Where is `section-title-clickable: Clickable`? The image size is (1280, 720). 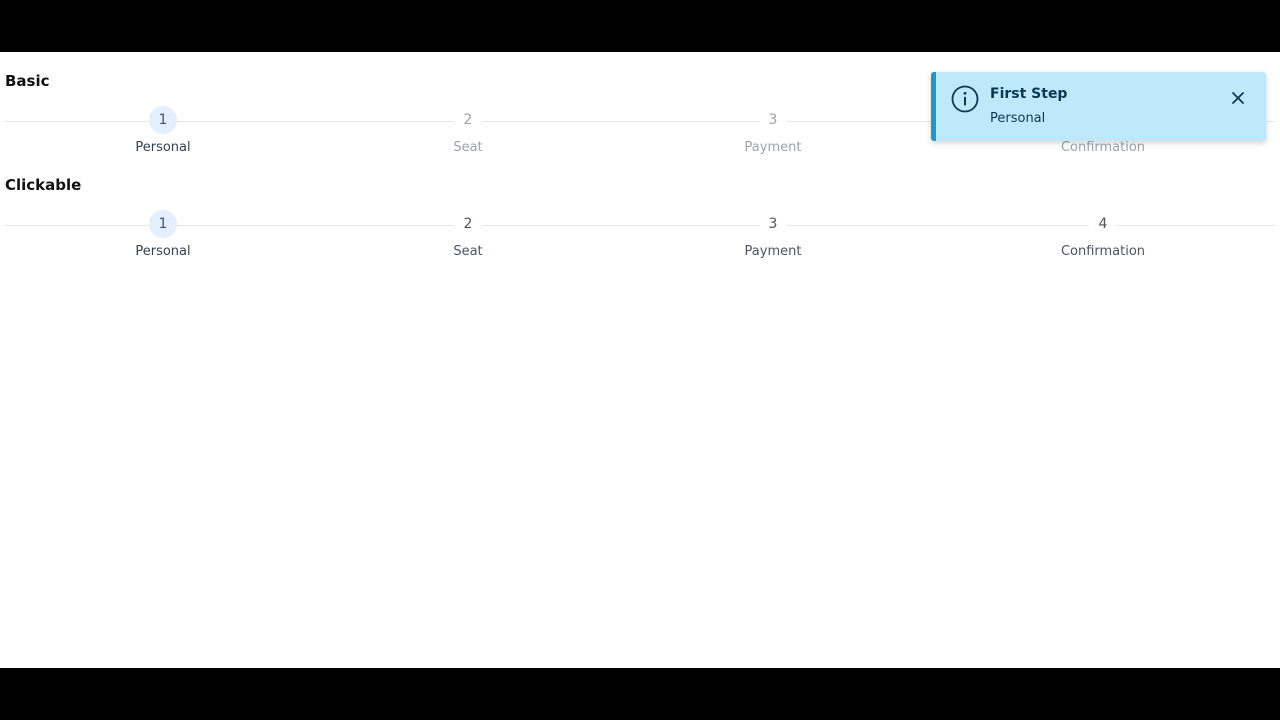
section-title-clickable: Clickable is located at coordinates (43, 185).